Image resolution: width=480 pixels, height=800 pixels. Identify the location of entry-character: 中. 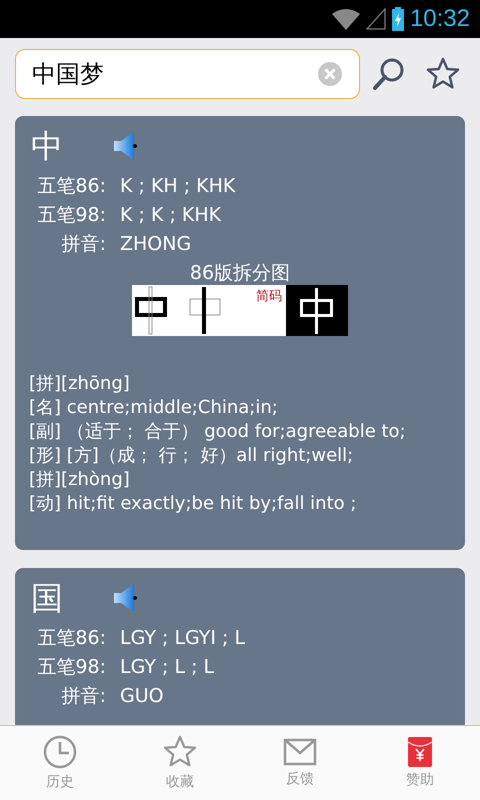
(47, 146).